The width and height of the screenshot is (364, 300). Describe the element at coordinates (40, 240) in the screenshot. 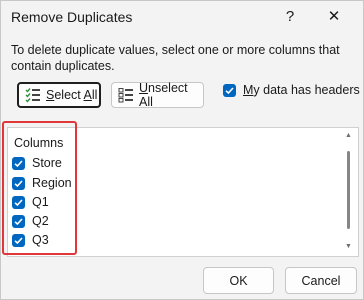

I see `list-item-label: Q3` at that location.